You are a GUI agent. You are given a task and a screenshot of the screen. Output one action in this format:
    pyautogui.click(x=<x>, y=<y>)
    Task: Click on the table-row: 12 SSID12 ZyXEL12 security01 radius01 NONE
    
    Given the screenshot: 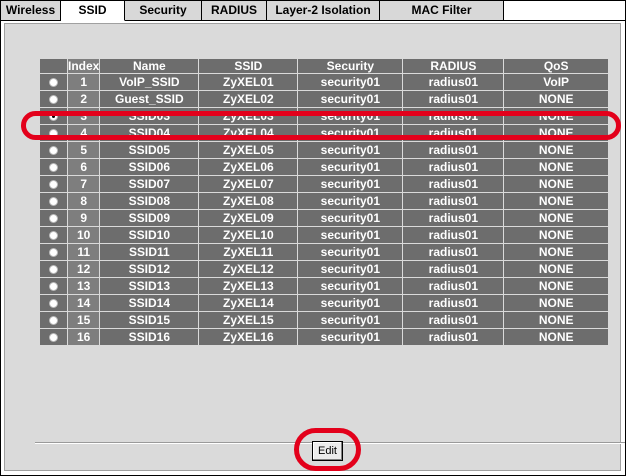 What is the action you would take?
    pyautogui.click(x=324, y=269)
    